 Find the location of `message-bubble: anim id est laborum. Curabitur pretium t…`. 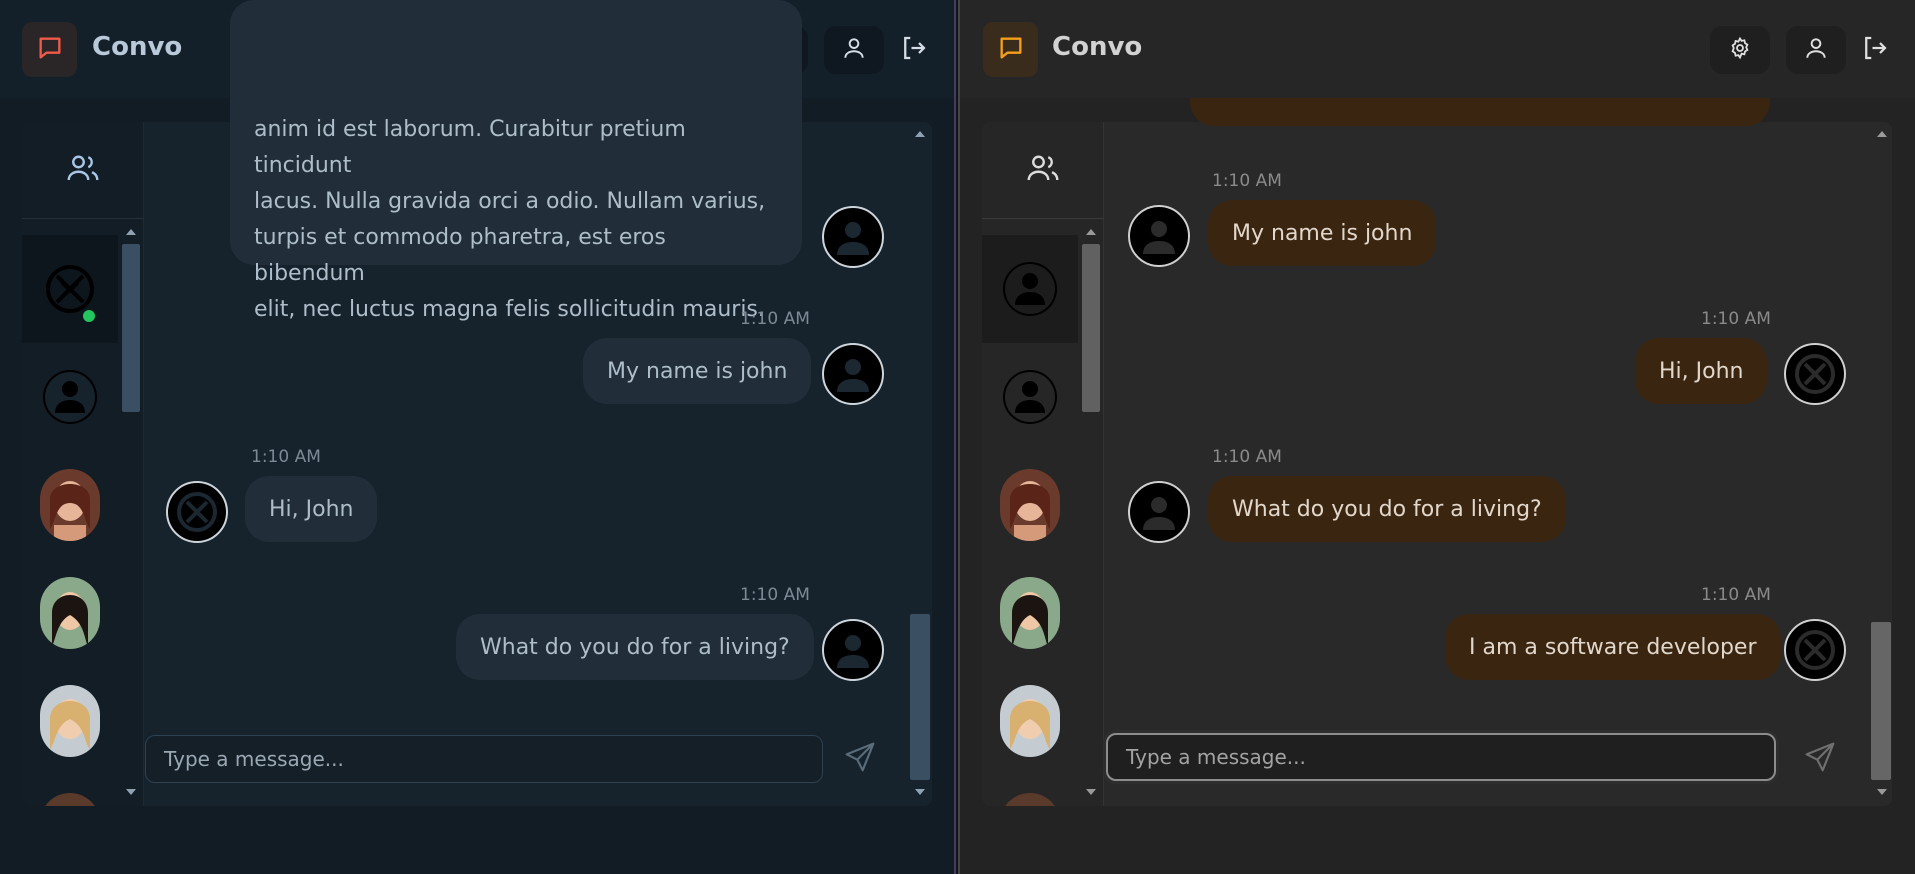

message-bubble: anim id est laborum. Curabitur pretium t… is located at coordinates (516, 161).